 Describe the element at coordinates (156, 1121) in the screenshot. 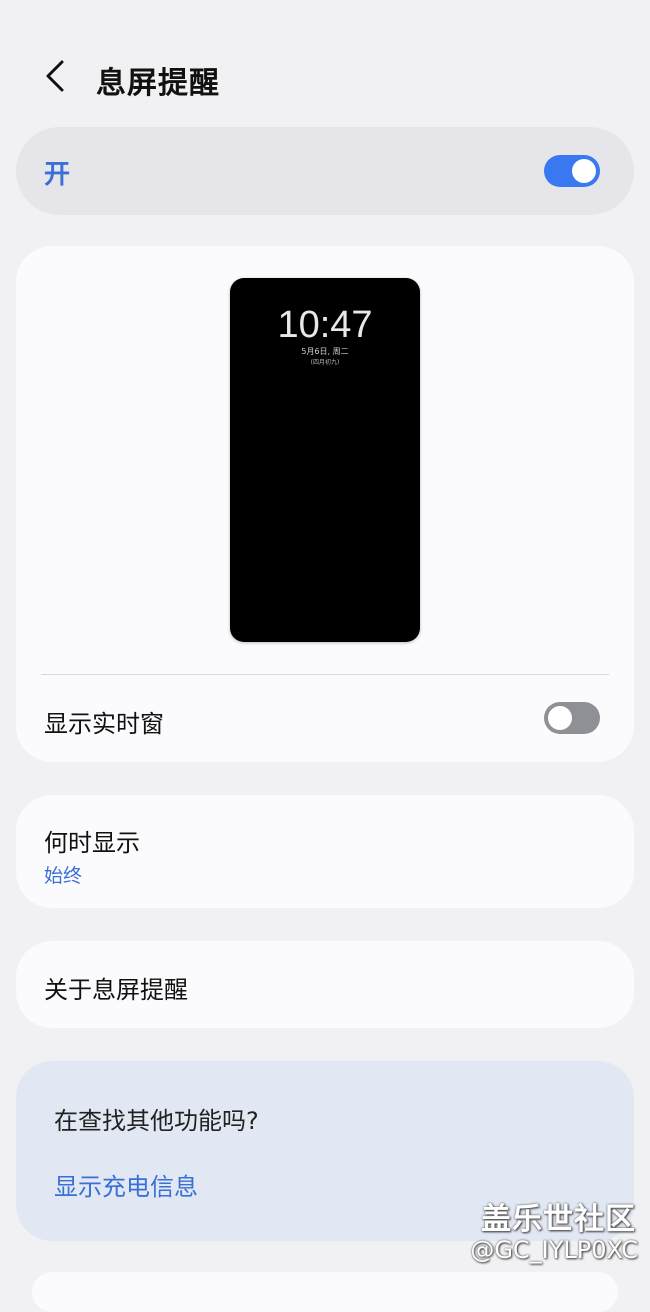

I see `suggestions-title: 在查找其他功能吗?` at that location.